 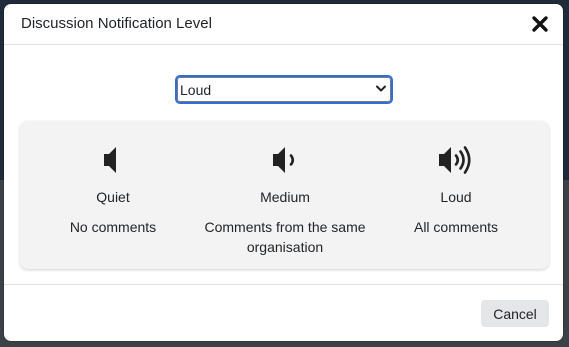 I want to click on close-button, so click(x=540, y=24).